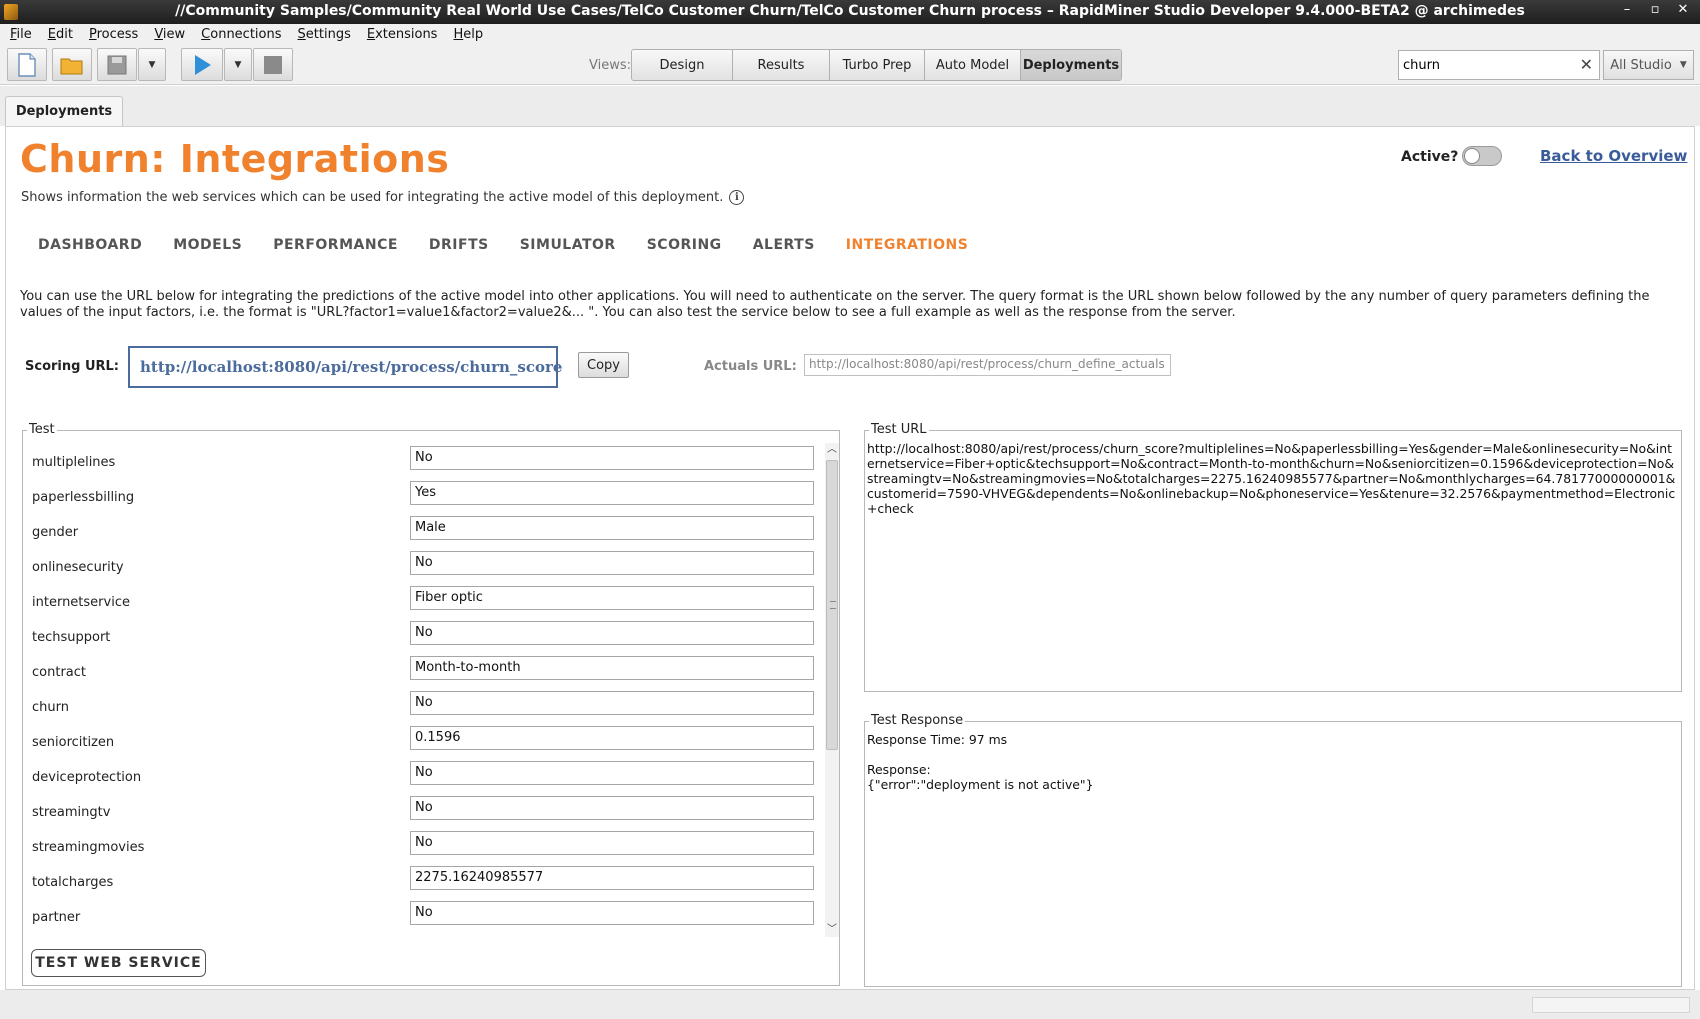 This screenshot has height=1019, width=1700. I want to click on scroll-down-icon: ﹀, so click(832, 930).